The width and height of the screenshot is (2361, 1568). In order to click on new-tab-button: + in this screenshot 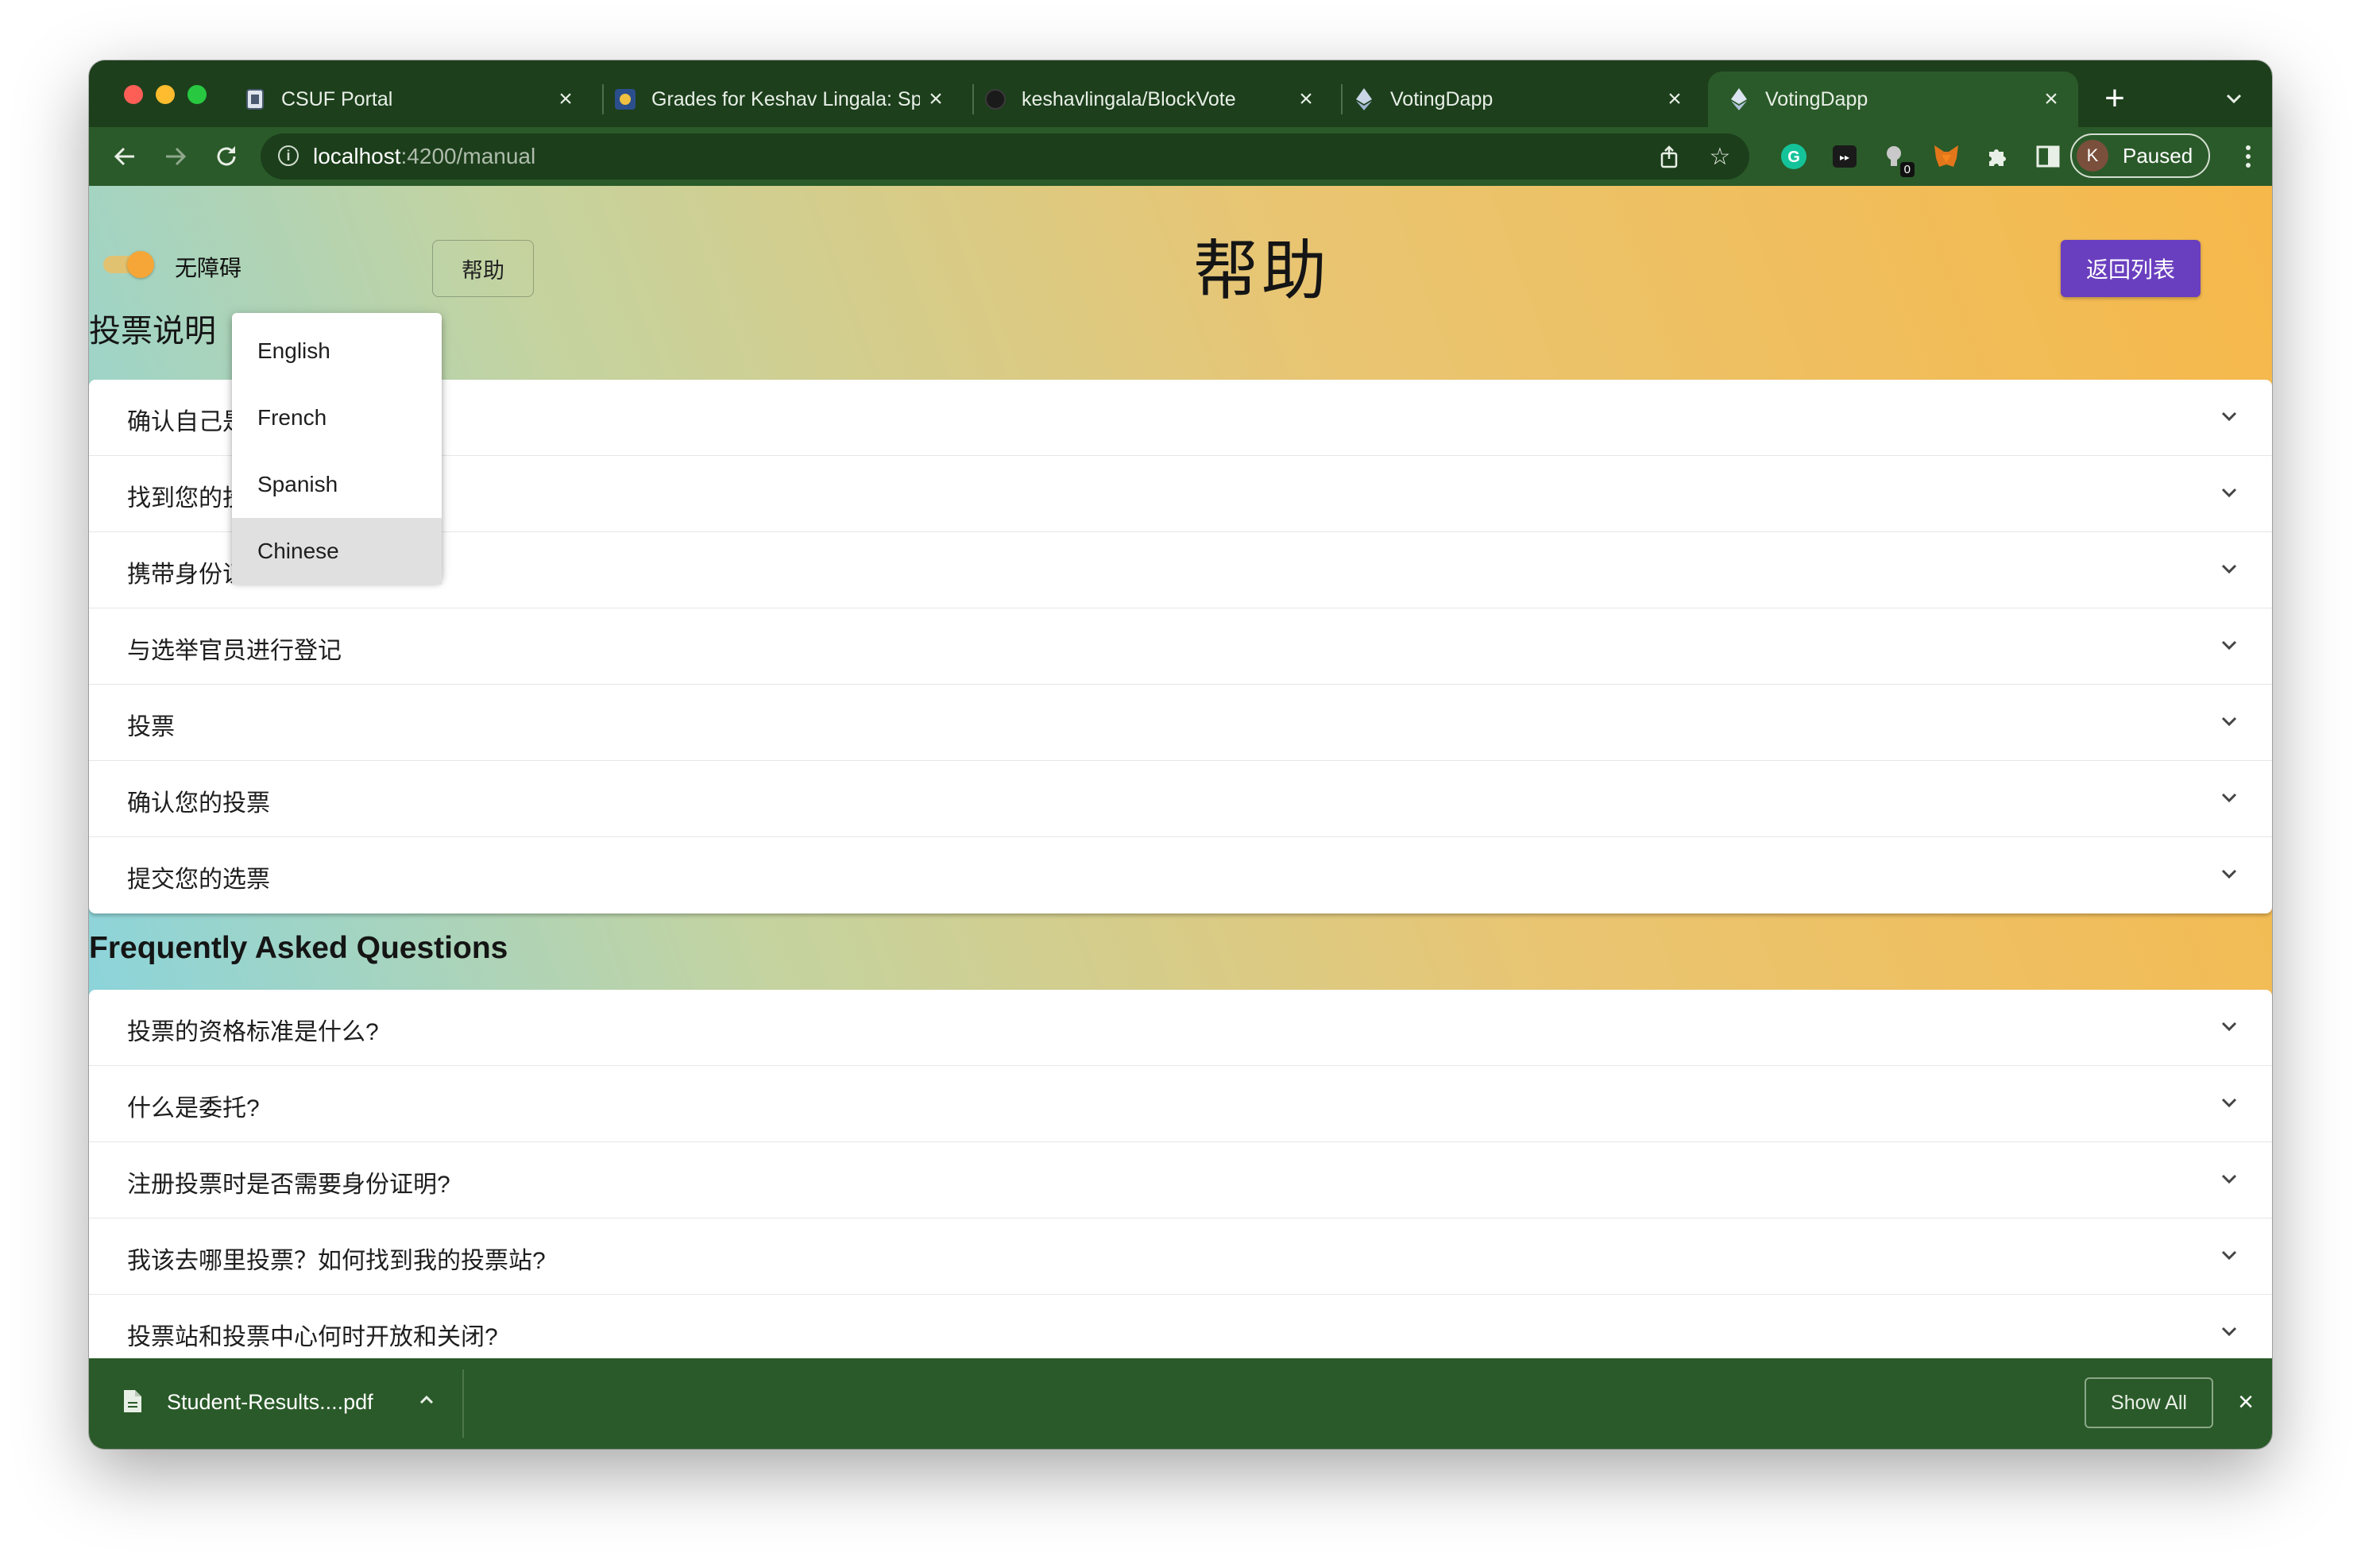, I will do `click(2115, 98)`.